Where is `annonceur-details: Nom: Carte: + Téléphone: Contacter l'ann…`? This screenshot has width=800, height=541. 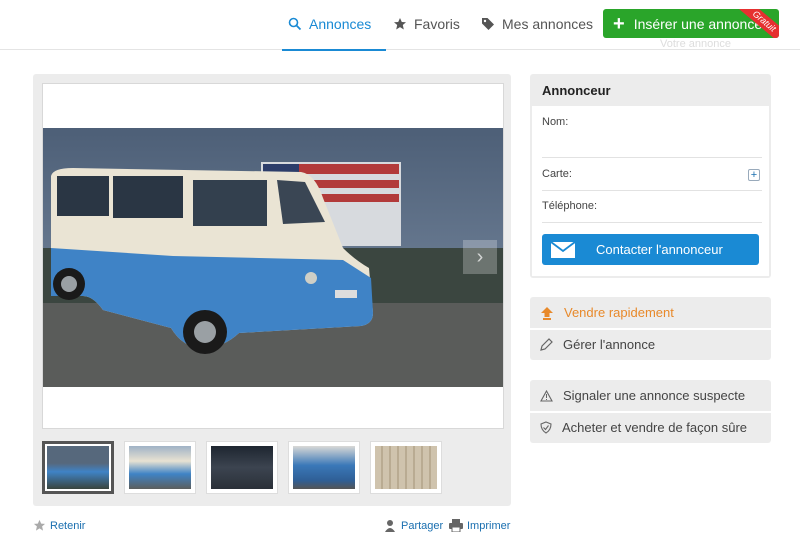
annonceur-details: Nom: Carte: + Téléphone: Contacter l'ann… is located at coordinates (650, 191).